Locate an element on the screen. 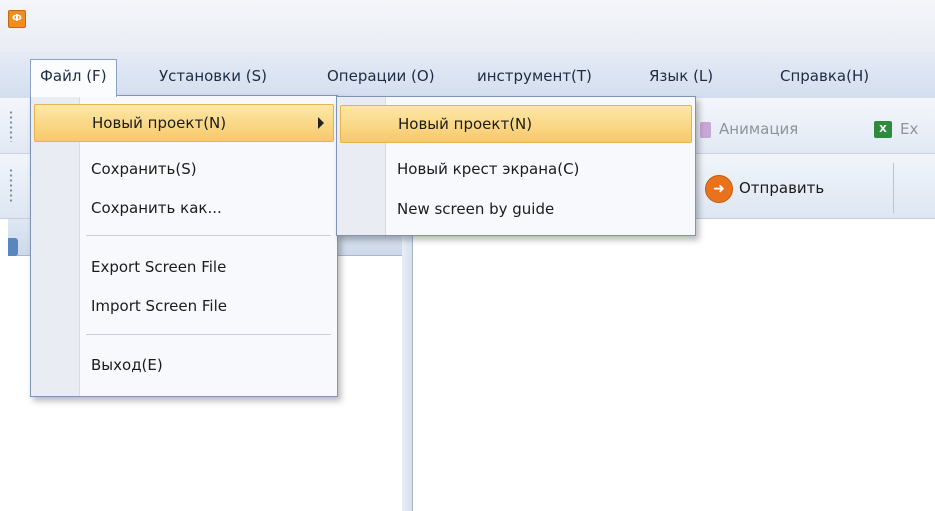 This screenshot has height=511, width=935. menu-tools: инструмент(T) is located at coordinates (534, 76).